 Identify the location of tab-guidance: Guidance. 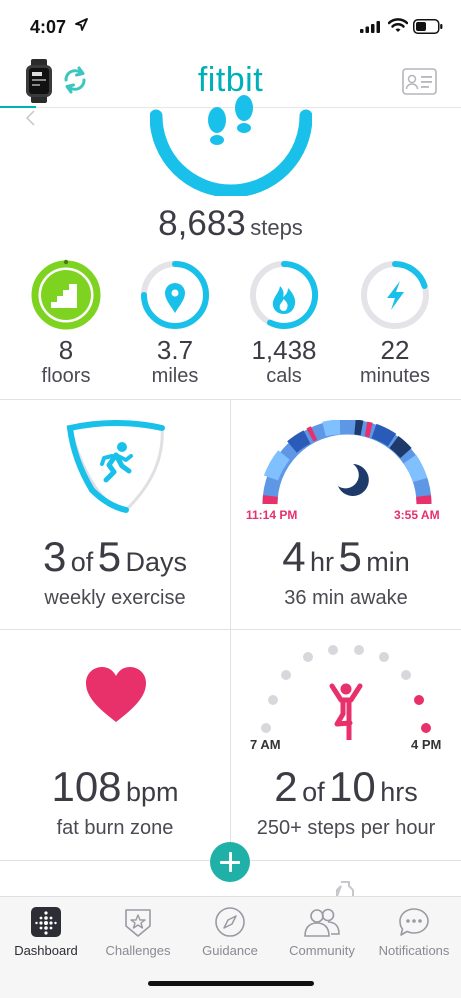
(230, 931).